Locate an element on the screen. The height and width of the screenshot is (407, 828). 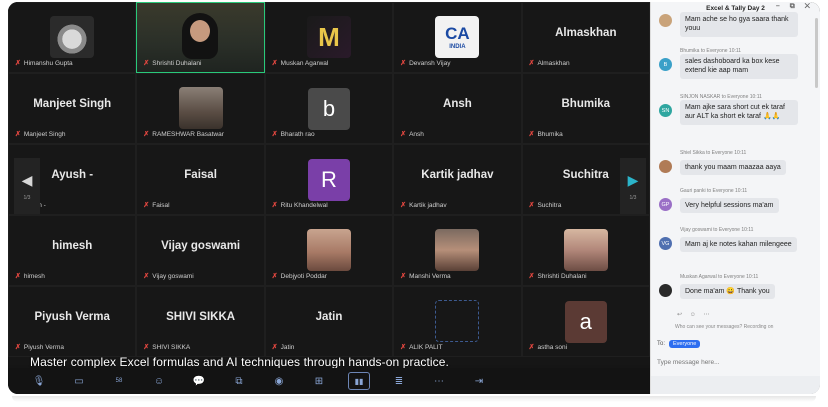
participant-name: Vijay goswami is located at coordinates (173, 276).